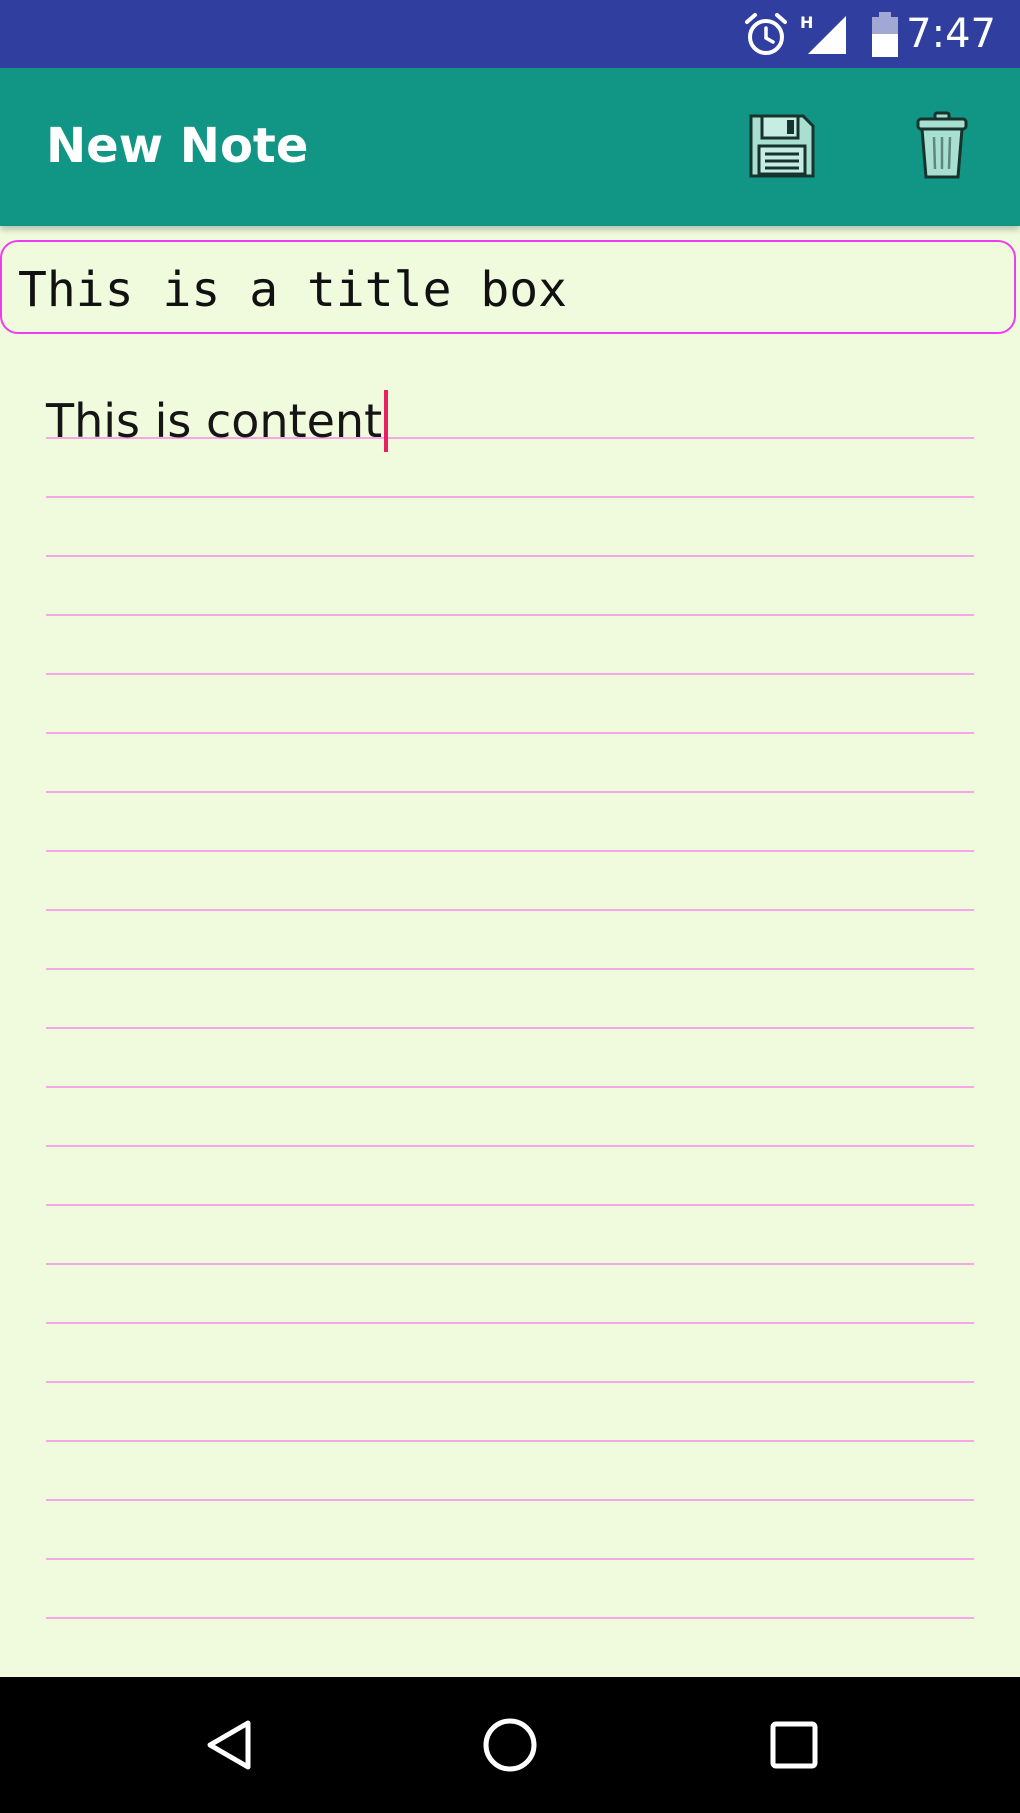  Describe the element at coordinates (510, 147) in the screenshot. I see `app-bar: New Note` at that location.